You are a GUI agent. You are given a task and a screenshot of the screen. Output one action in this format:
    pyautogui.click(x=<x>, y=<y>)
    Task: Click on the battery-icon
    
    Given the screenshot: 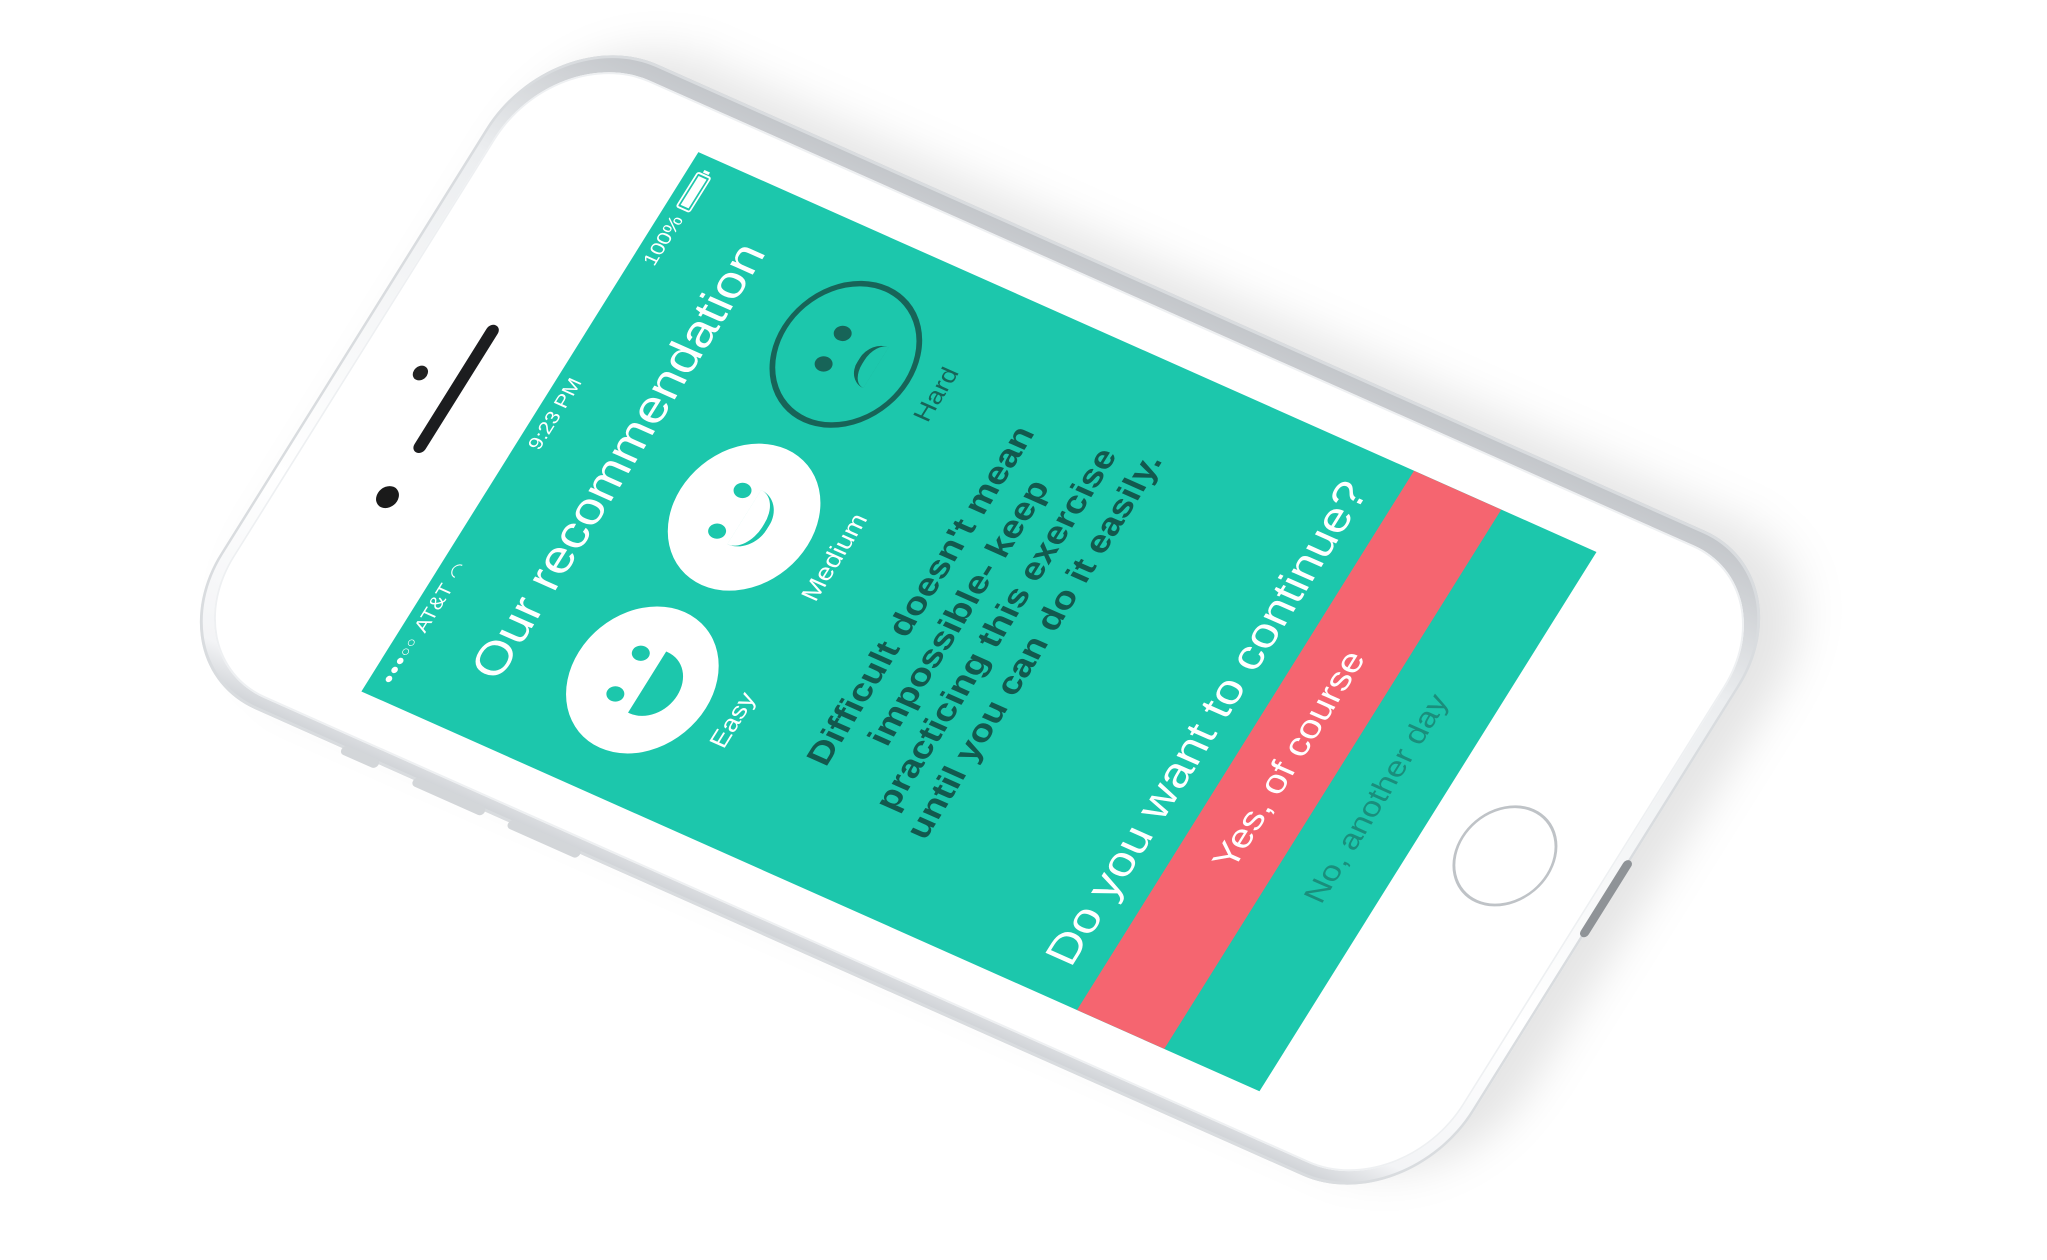 What is the action you would take?
    pyautogui.click(x=693, y=192)
    